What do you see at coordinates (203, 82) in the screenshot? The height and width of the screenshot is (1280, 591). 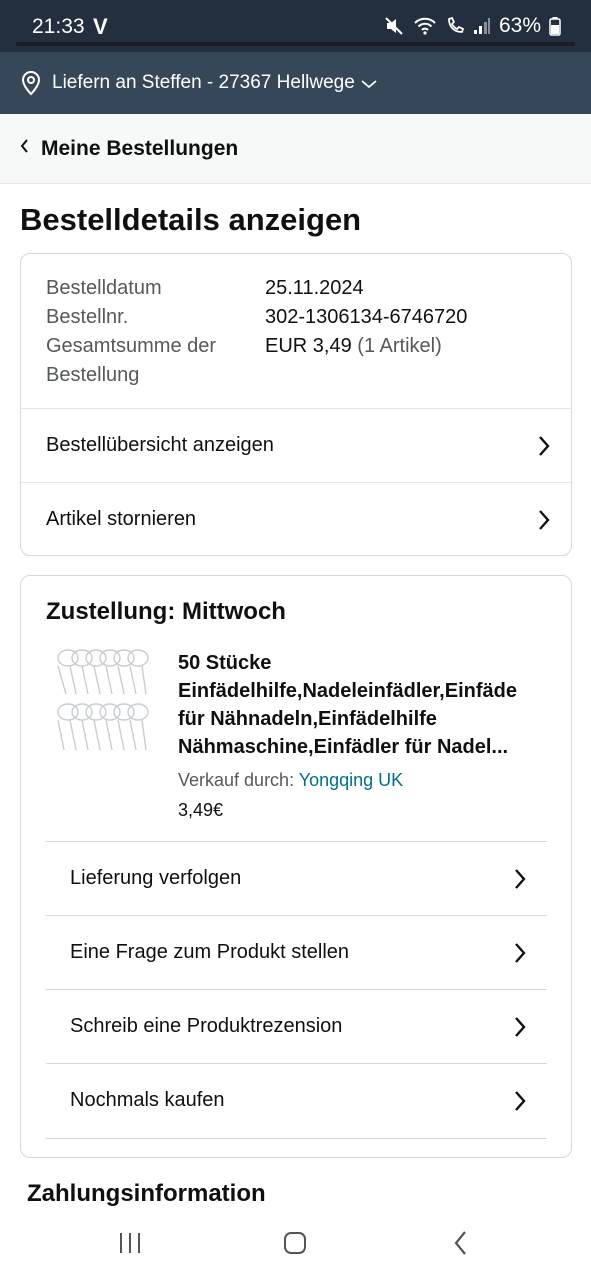 I see `delivery-location-text: Liefern an Steffen - 27367 Hellwege` at bounding box center [203, 82].